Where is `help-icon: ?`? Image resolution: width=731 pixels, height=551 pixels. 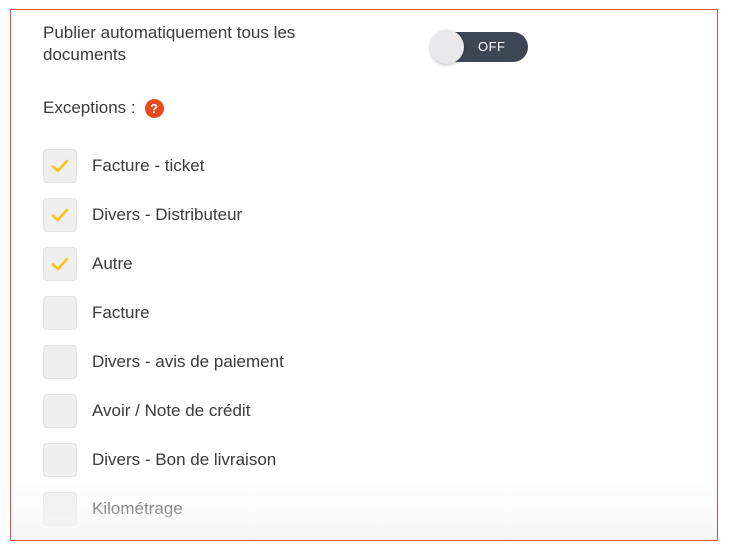 help-icon: ? is located at coordinates (154, 108).